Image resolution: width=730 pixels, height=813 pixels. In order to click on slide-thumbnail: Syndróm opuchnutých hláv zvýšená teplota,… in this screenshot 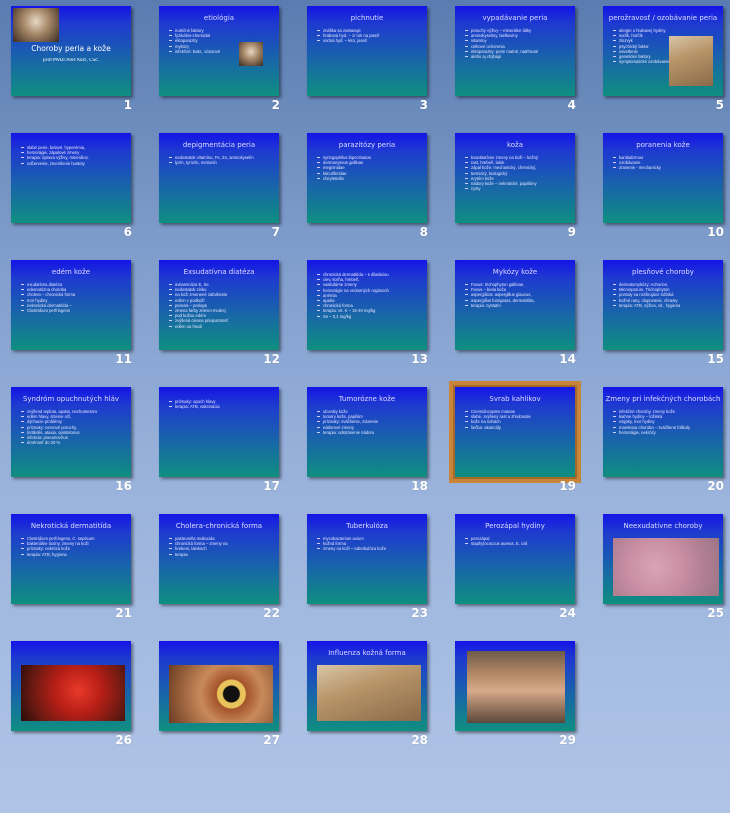, I will do `click(71, 432)`.